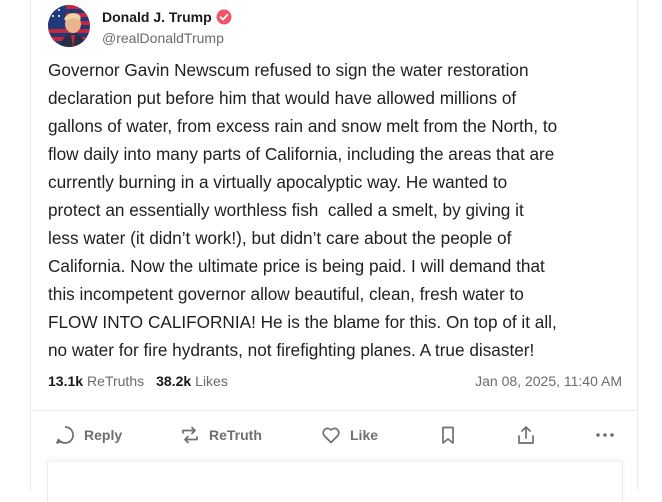 This screenshot has height=502, width=662. What do you see at coordinates (548, 381) in the screenshot?
I see `post-timestamp: Jan 08, 2025, 11:40 AM` at bounding box center [548, 381].